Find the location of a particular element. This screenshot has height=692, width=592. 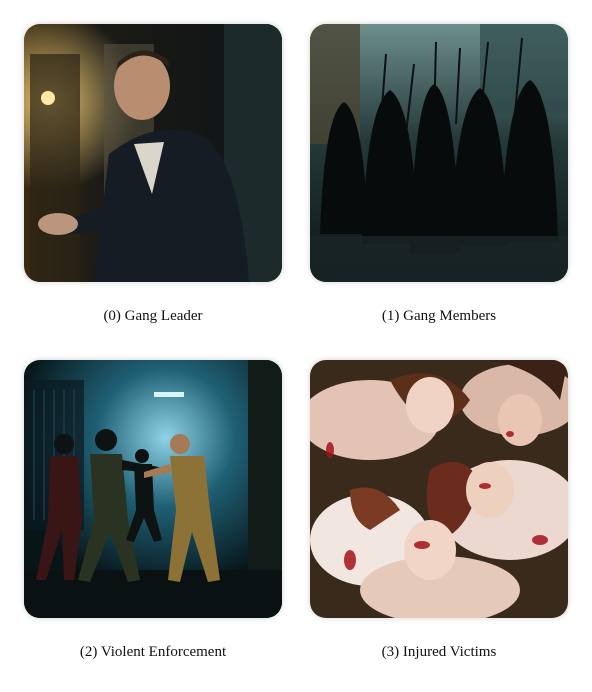

caption-gang-members: (1) Gang Members is located at coordinates (439, 316).